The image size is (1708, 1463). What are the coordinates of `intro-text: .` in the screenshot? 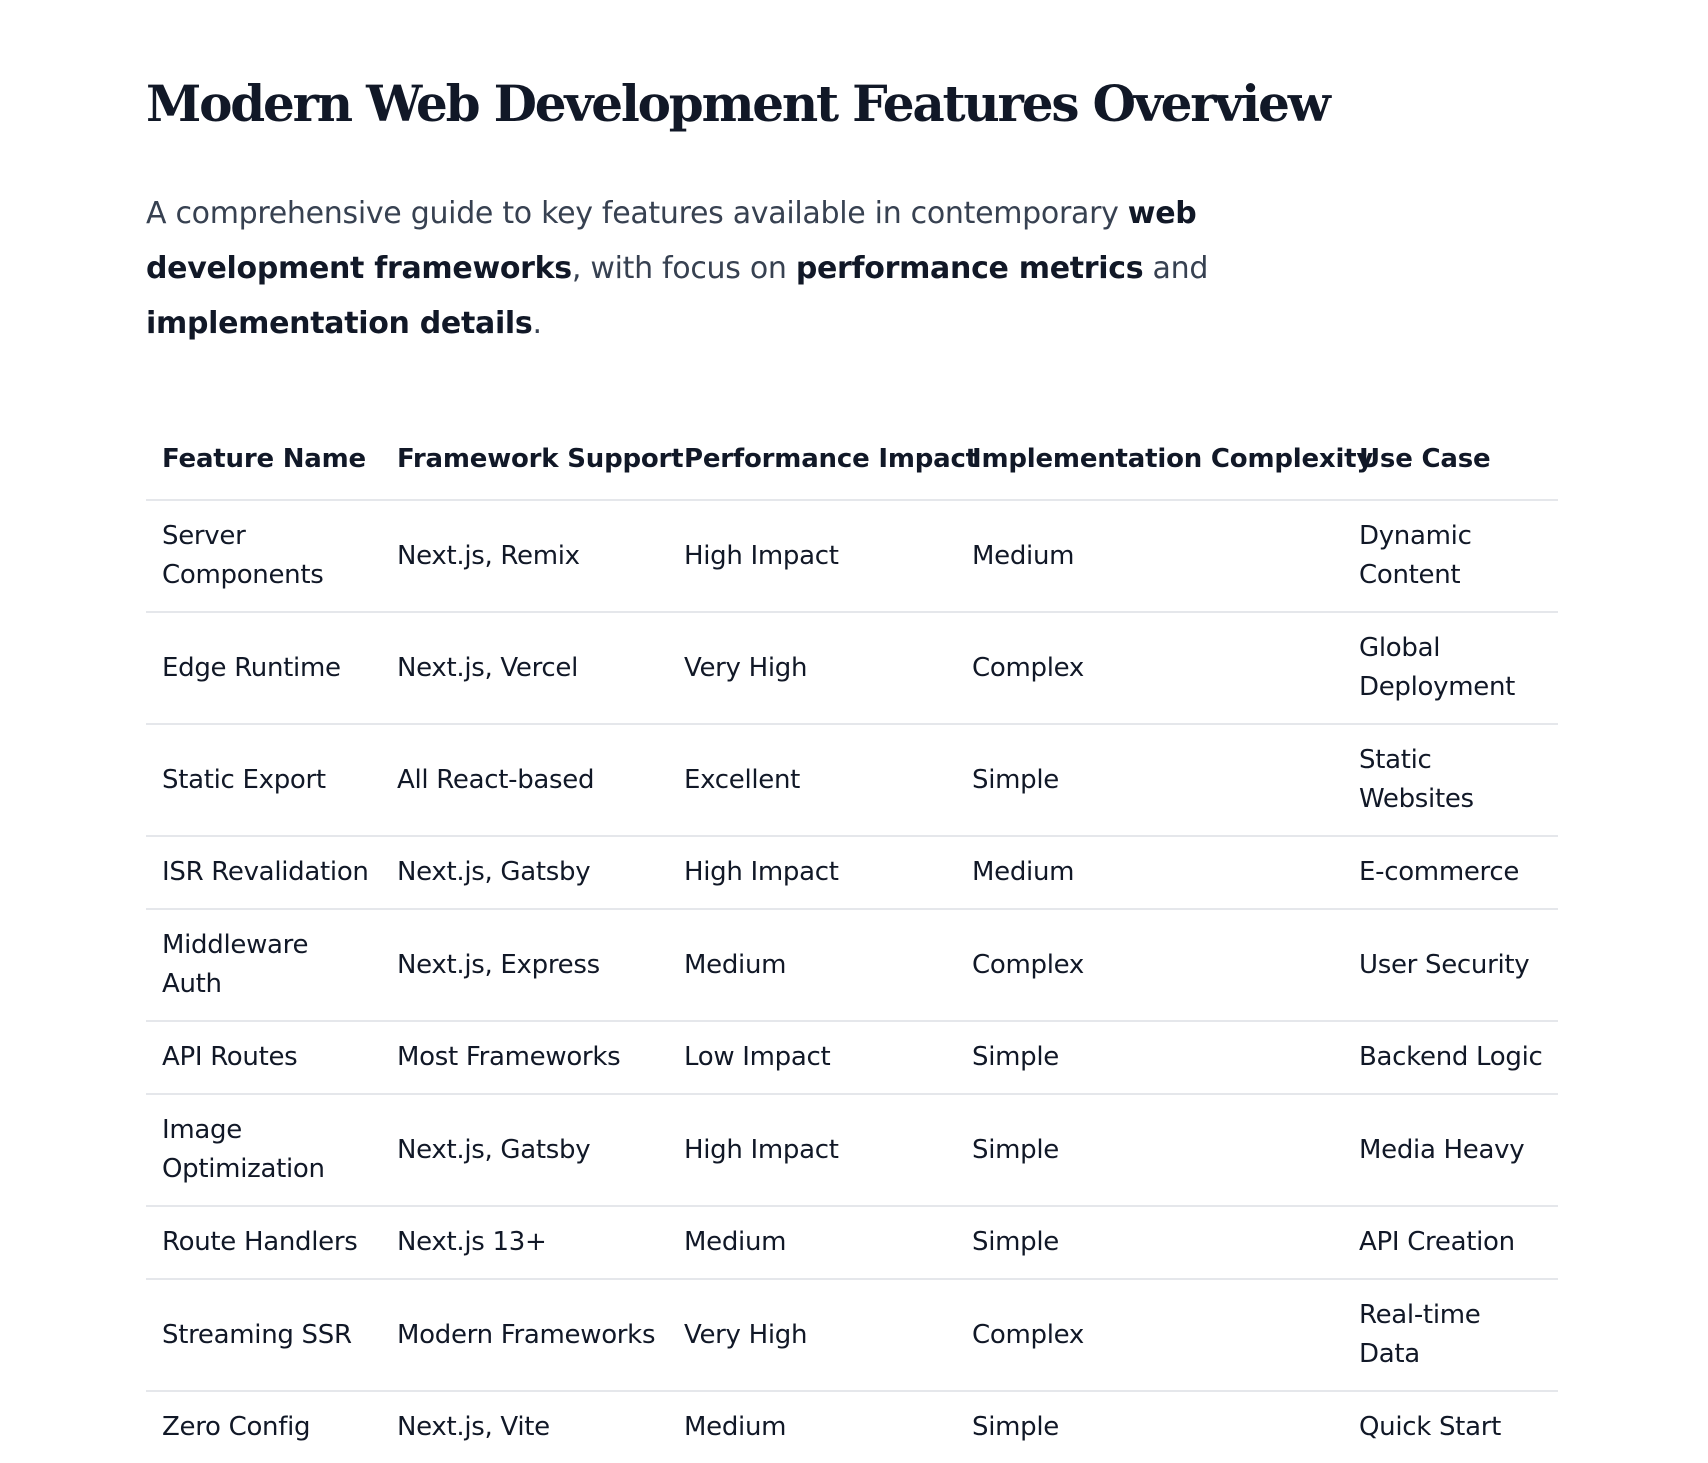 It's located at (537, 323).